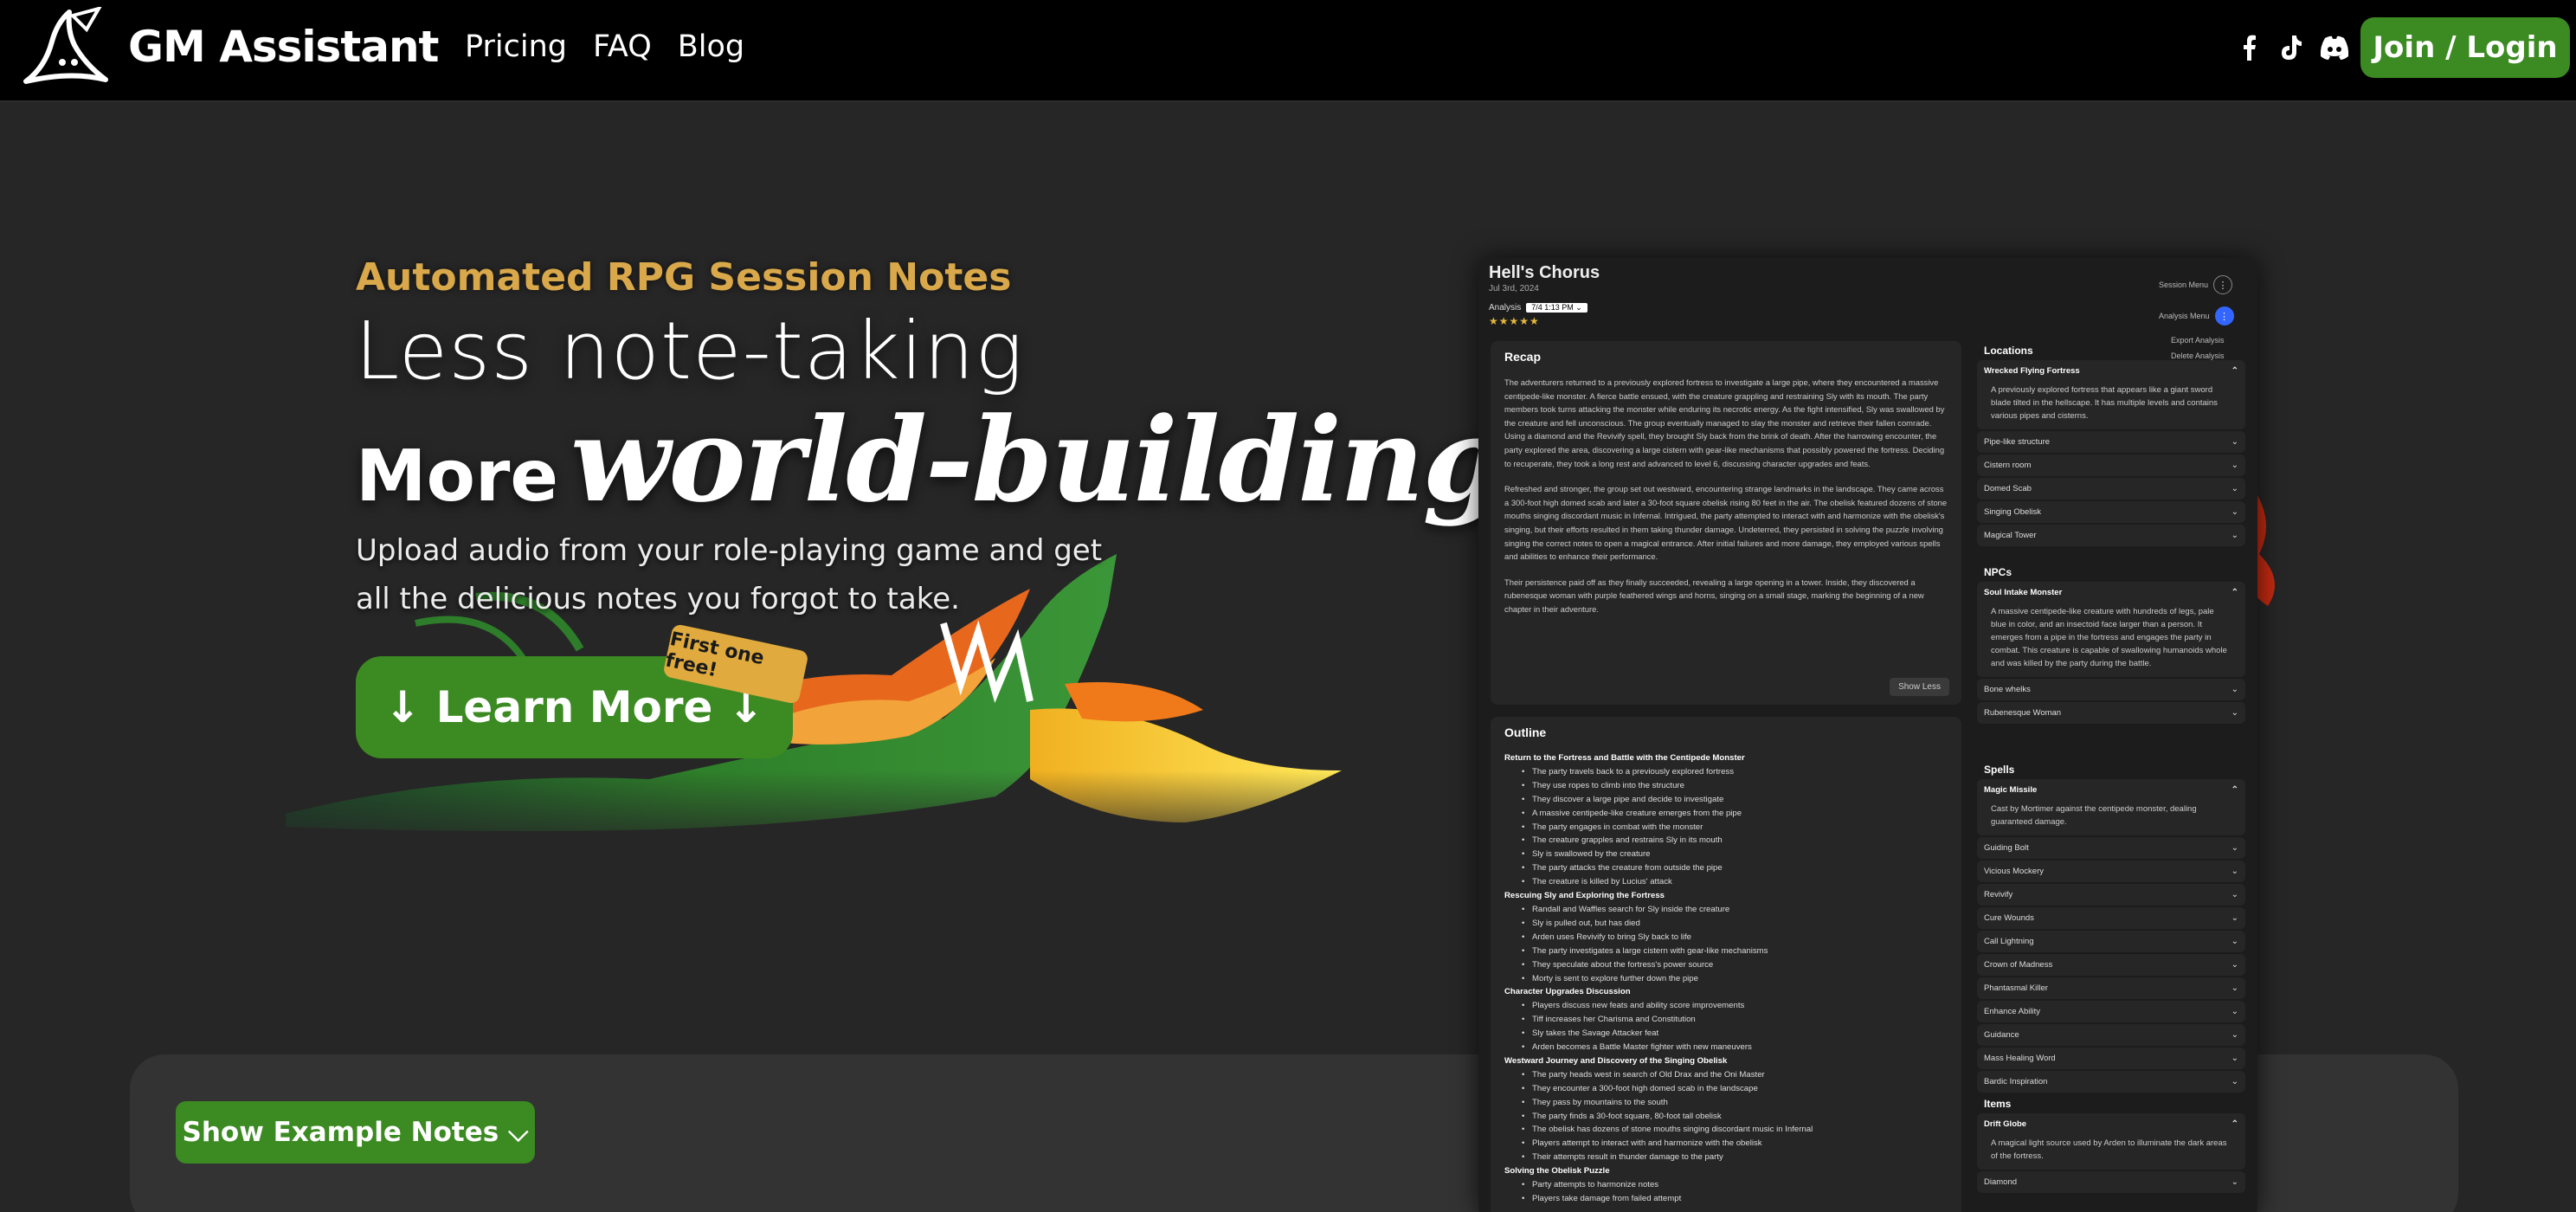 This screenshot has height=1212, width=2576. Describe the element at coordinates (2013, 512) in the screenshot. I see `location-name: Singing Obelisk` at that location.